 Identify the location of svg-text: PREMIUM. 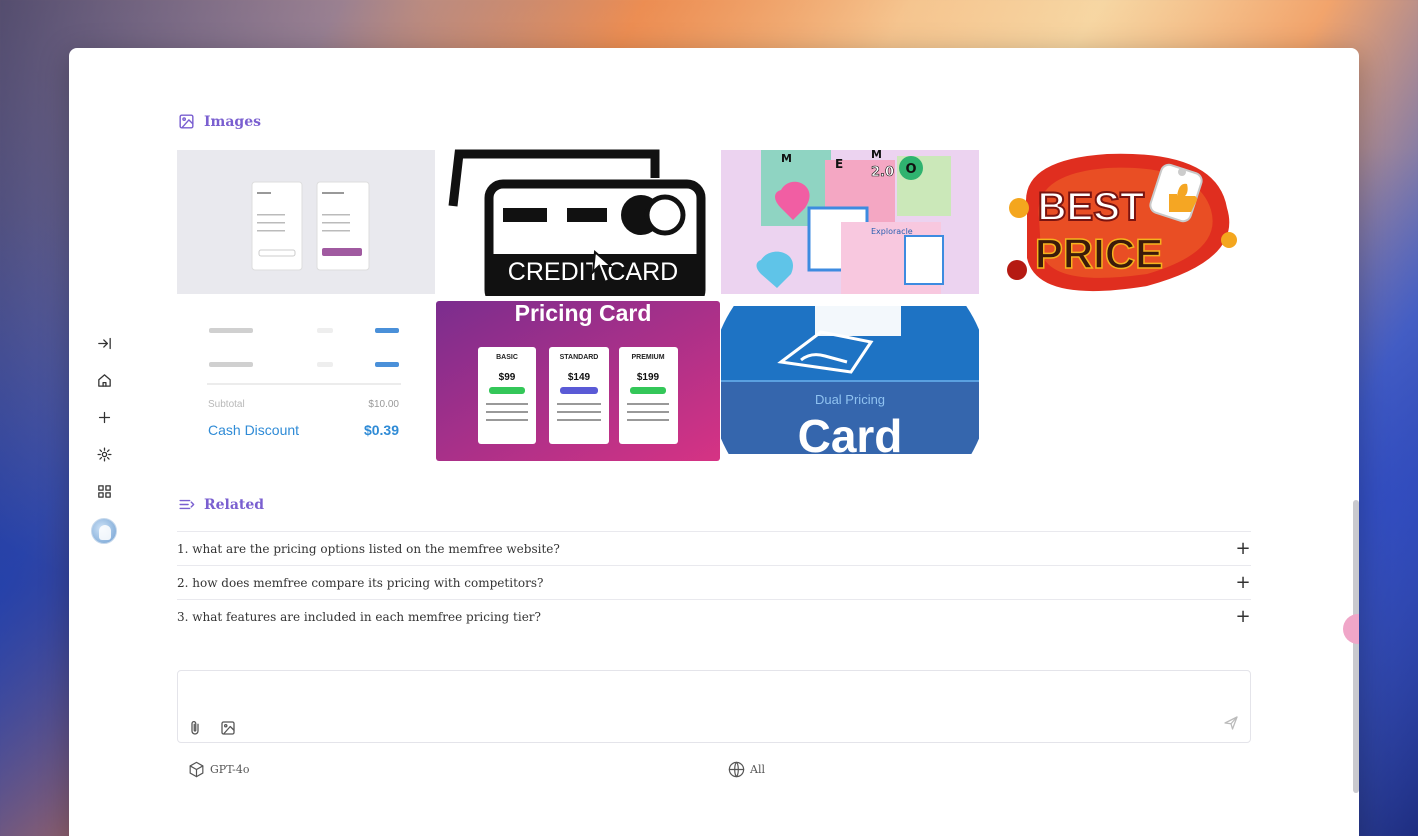
(647, 357).